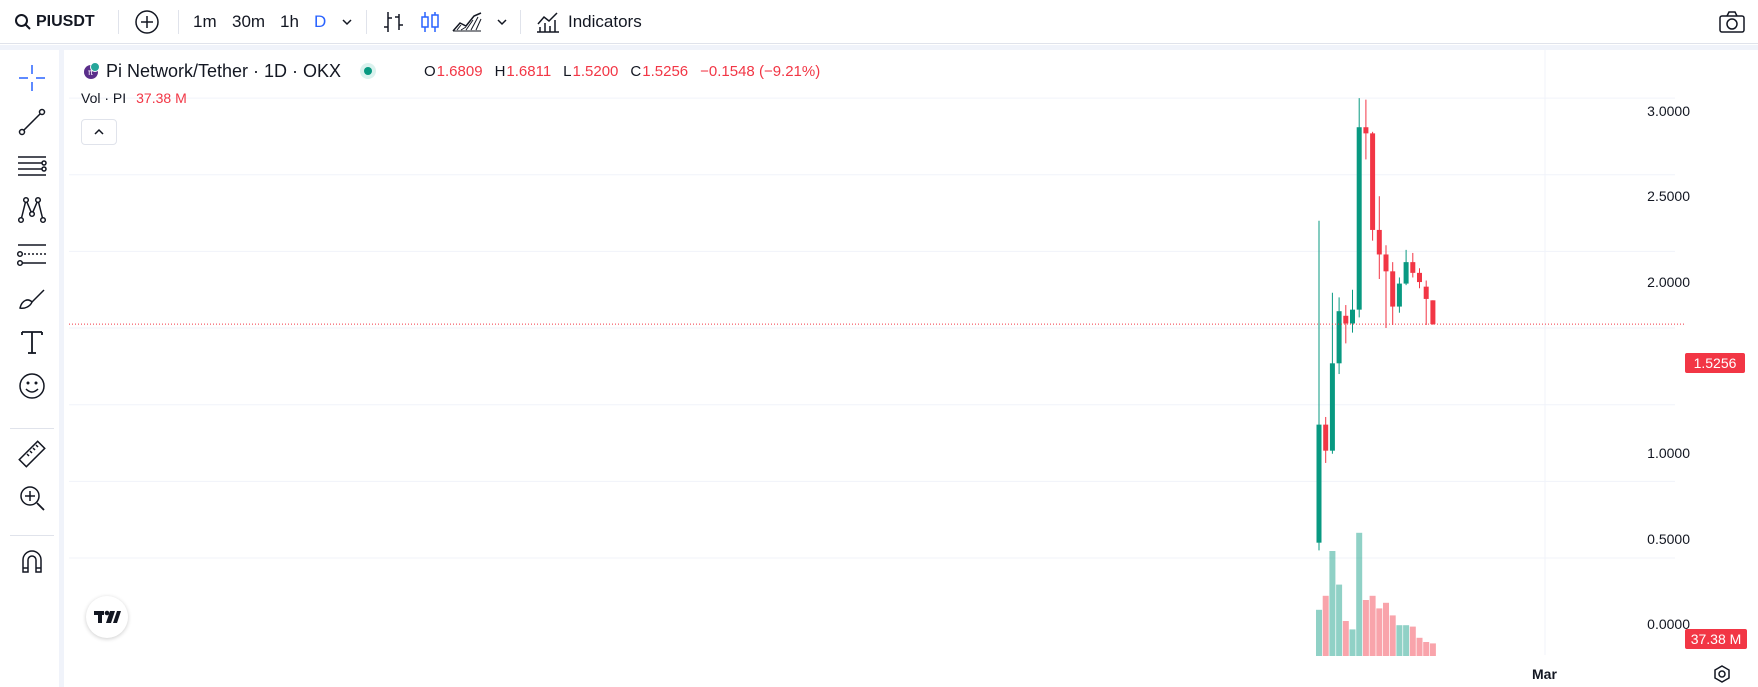  I want to click on text-icon, so click(32, 344).